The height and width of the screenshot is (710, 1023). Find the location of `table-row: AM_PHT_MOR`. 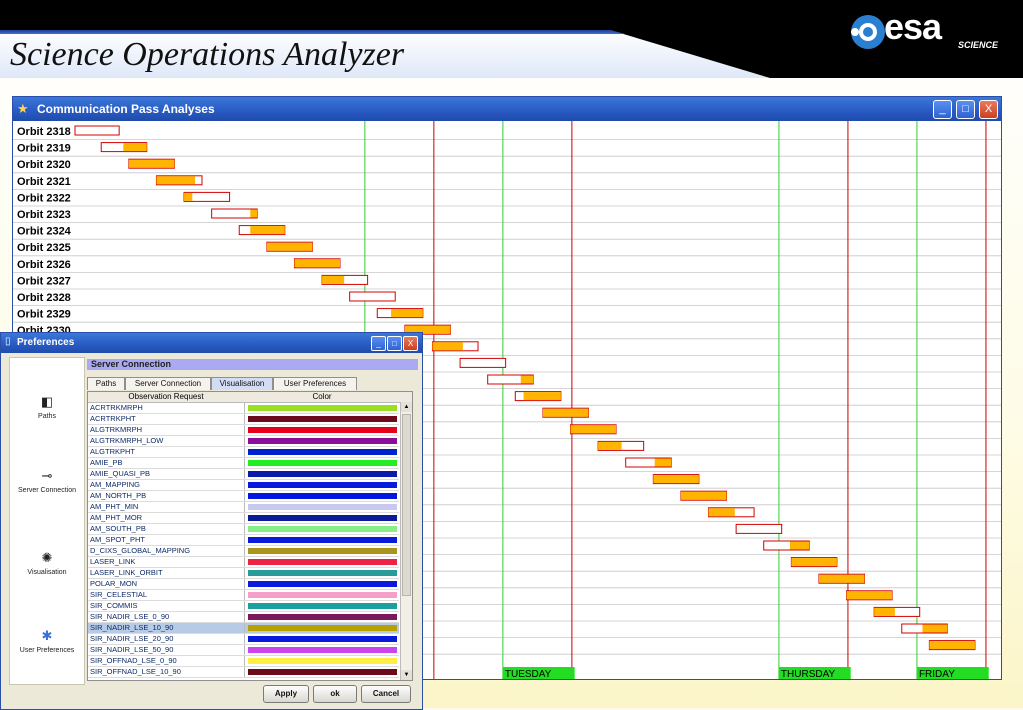

table-row: AM_PHT_MOR is located at coordinates (243, 518).